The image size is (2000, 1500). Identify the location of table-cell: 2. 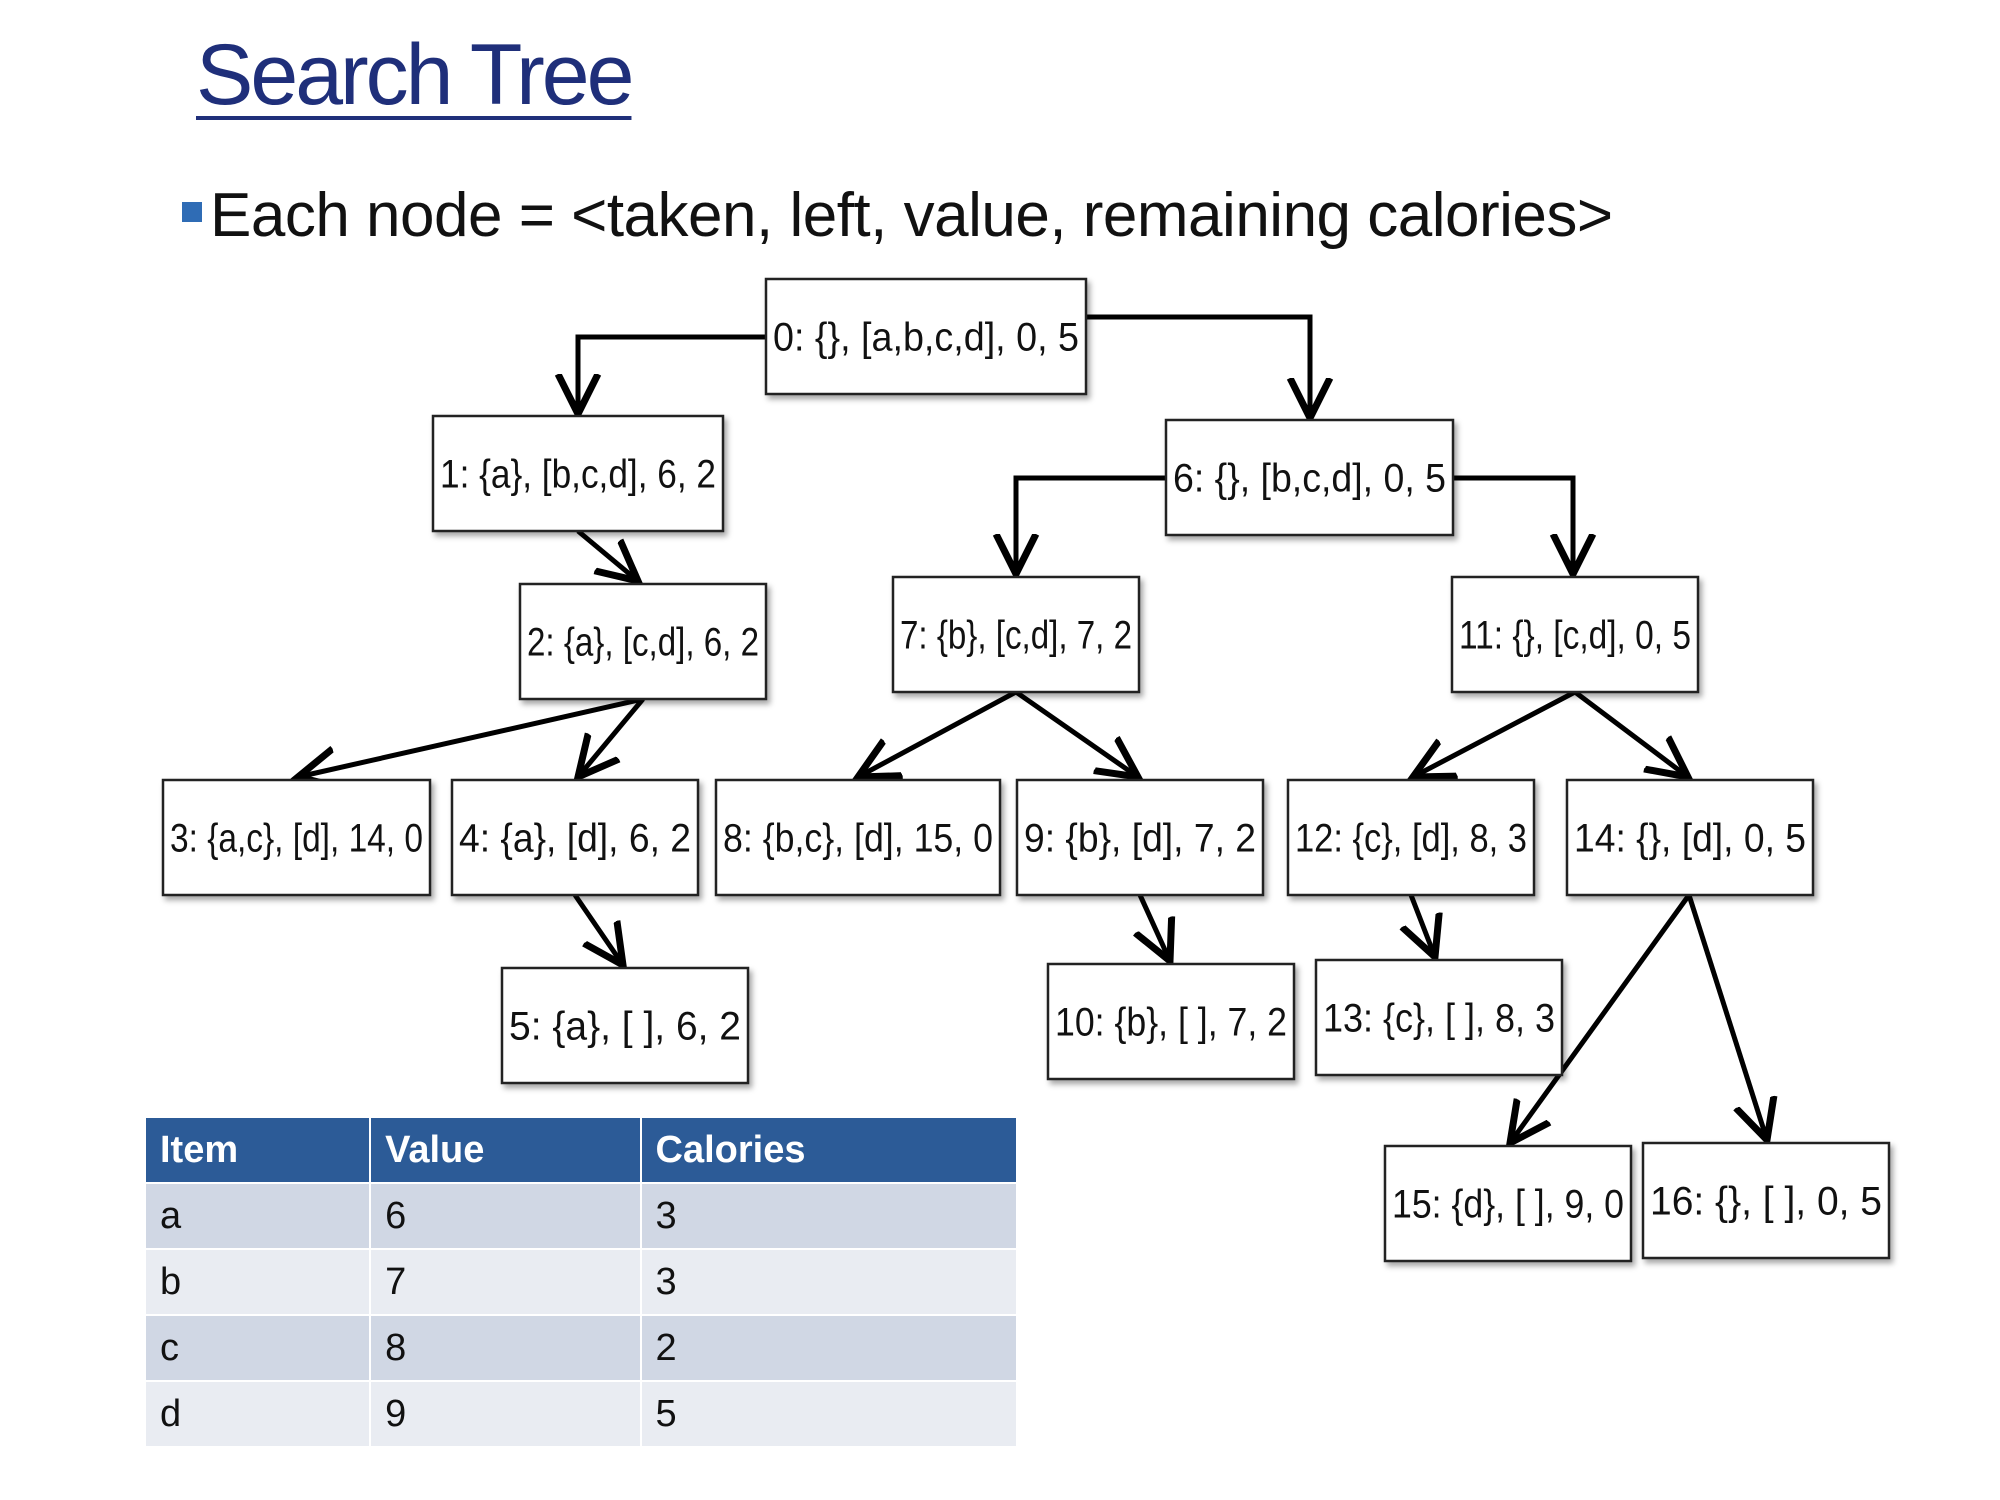
(829, 1347).